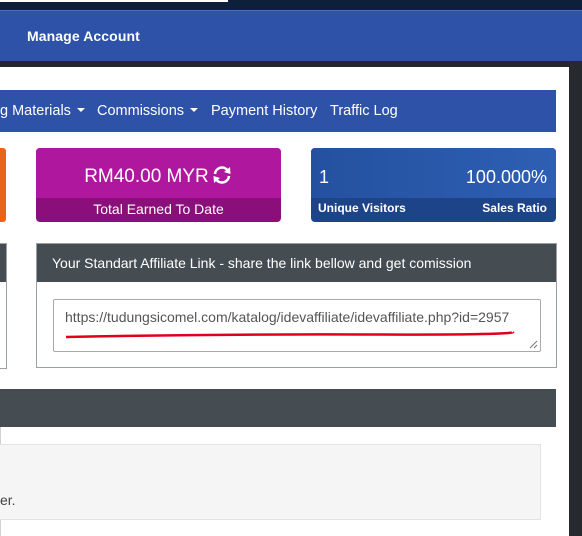 Image resolution: width=582 pixels, height=536 pixels. I want to click on unique-visitors-label: Unique Visitors, so click(362, 208).